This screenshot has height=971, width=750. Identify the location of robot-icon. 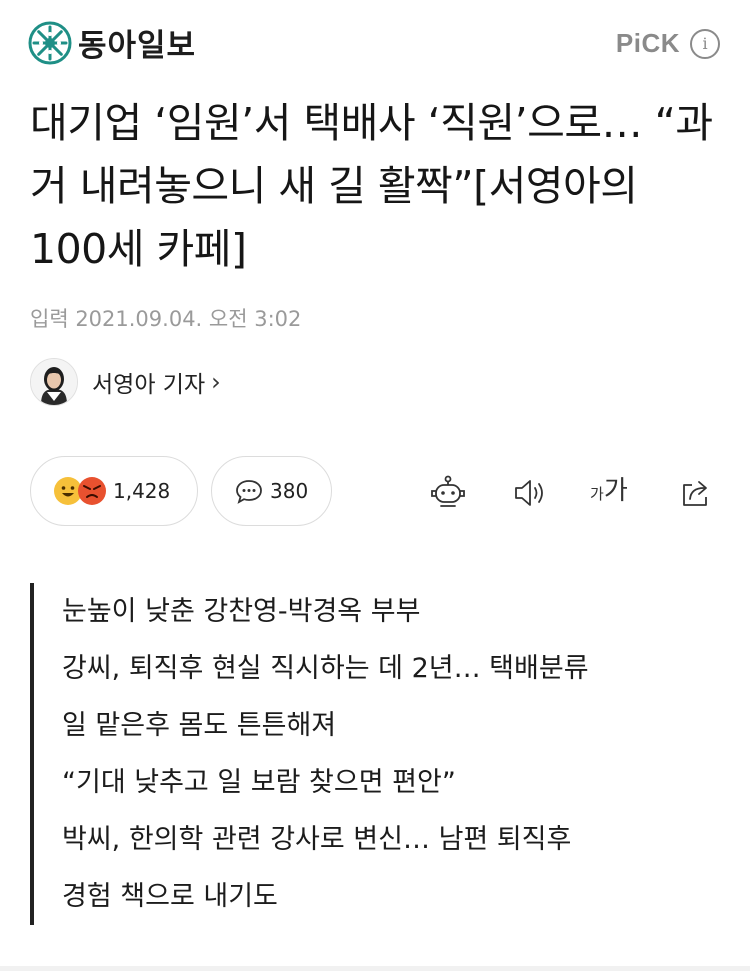
(448, 493).